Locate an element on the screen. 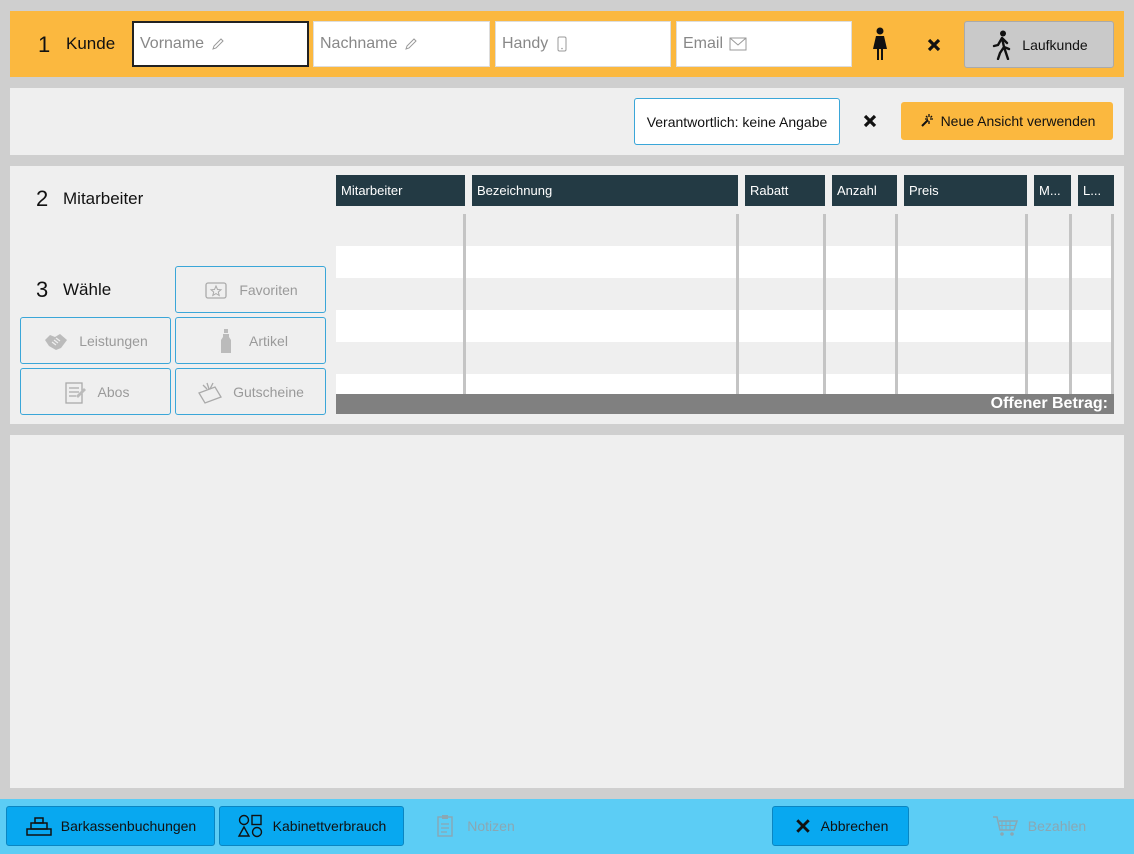 The height and width of the screenshot is (854, 1134). new-view-button: Neue Ansicht verwenden is located at coordinates (1007, 121).